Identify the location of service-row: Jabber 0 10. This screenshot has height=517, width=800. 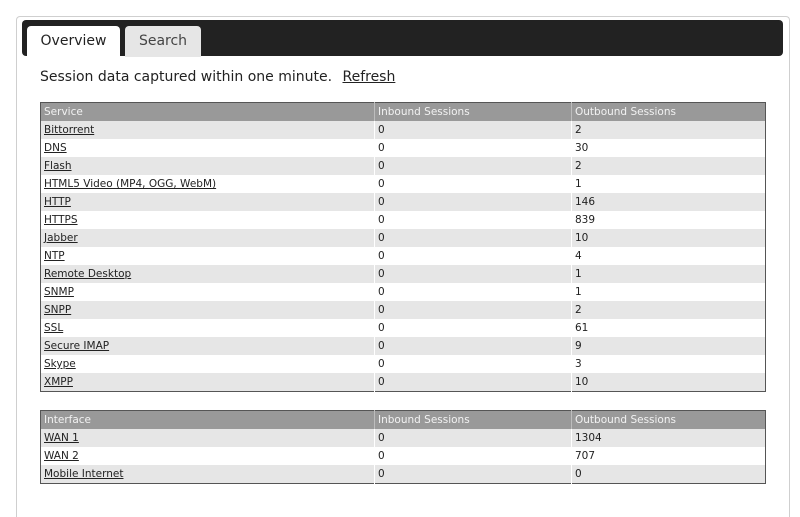
(403, 238).